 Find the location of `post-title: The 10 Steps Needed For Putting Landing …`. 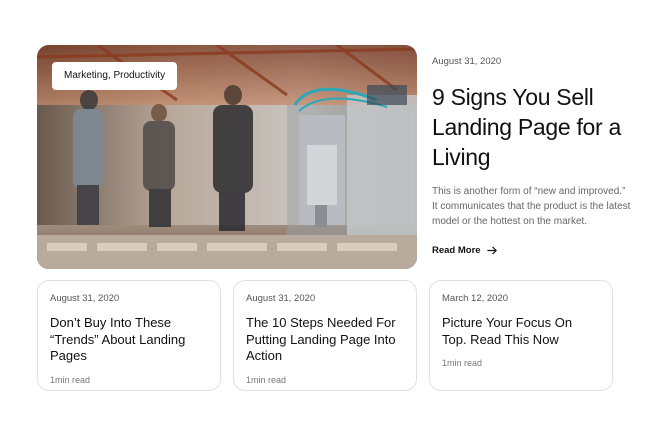

post-title: The 10 Steps Needed For Putting Landing … is located at coordinates (325, 340).